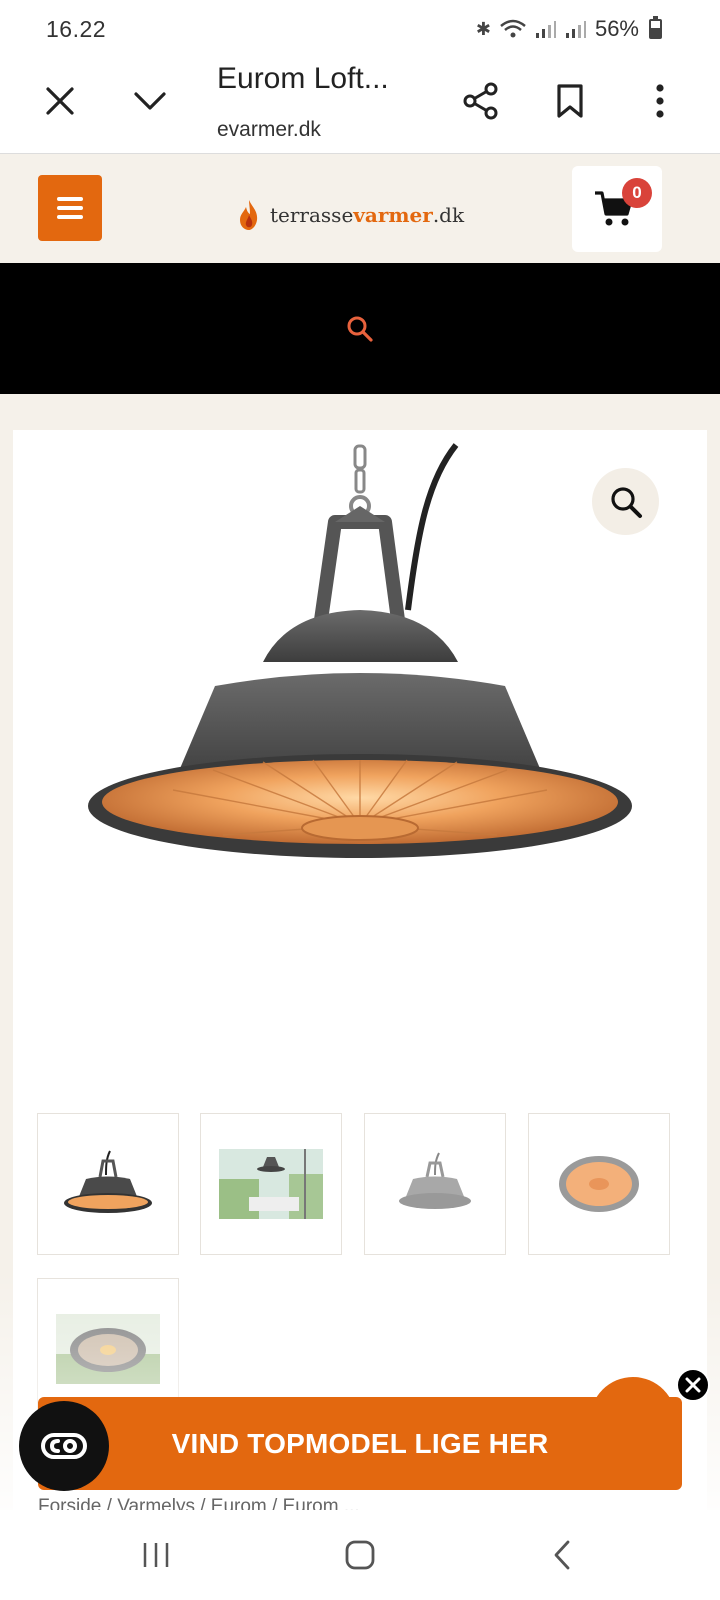 The height and width of the screenshot is (1600, 720). Describe the element at coordinates (616, 28) in the screenshot. I see `battery-percent: 56%` at that location.